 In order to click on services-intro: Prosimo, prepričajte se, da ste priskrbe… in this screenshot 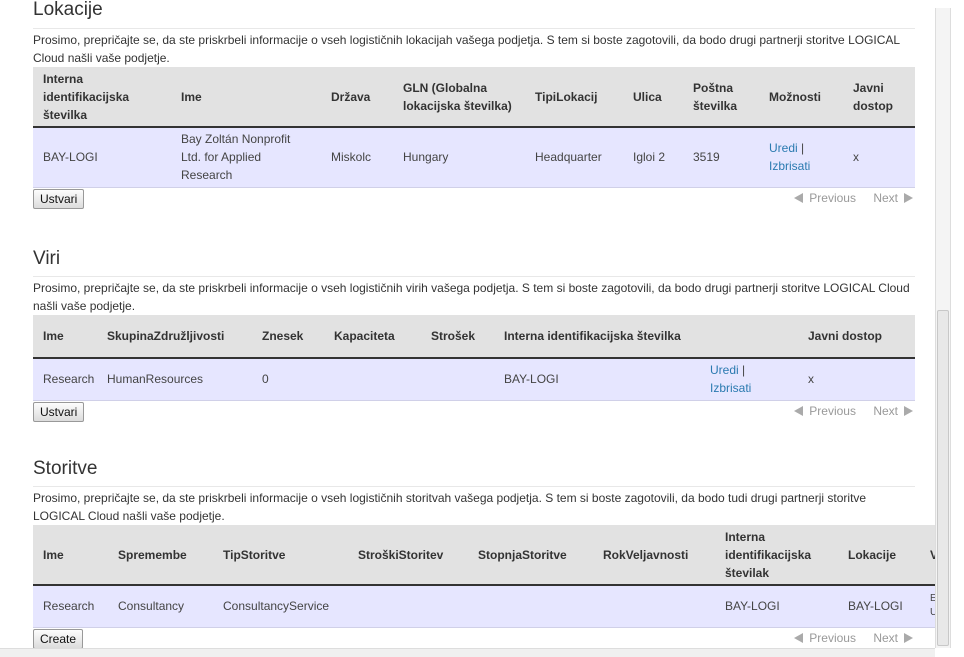, I will do `click(450, 507)`.